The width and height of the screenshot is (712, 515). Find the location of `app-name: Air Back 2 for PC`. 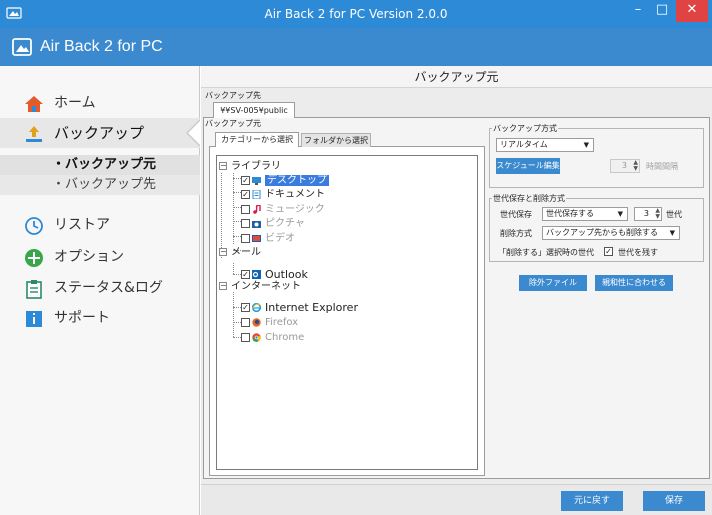

app-name: Air Back 2 for PC is located at coordinates (101, 46).